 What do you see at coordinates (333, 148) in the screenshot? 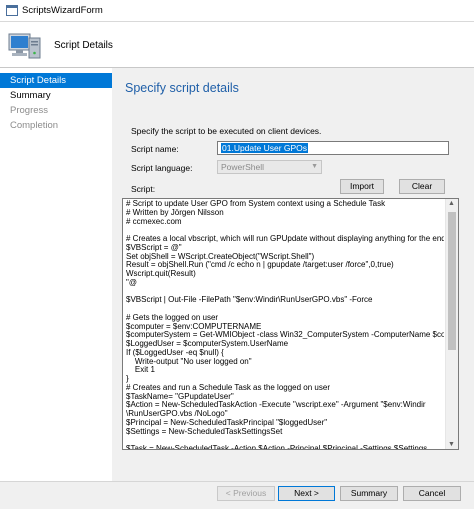
I see `script-name-input: 01.Update User GPOs` at bounding box center [333, 148].